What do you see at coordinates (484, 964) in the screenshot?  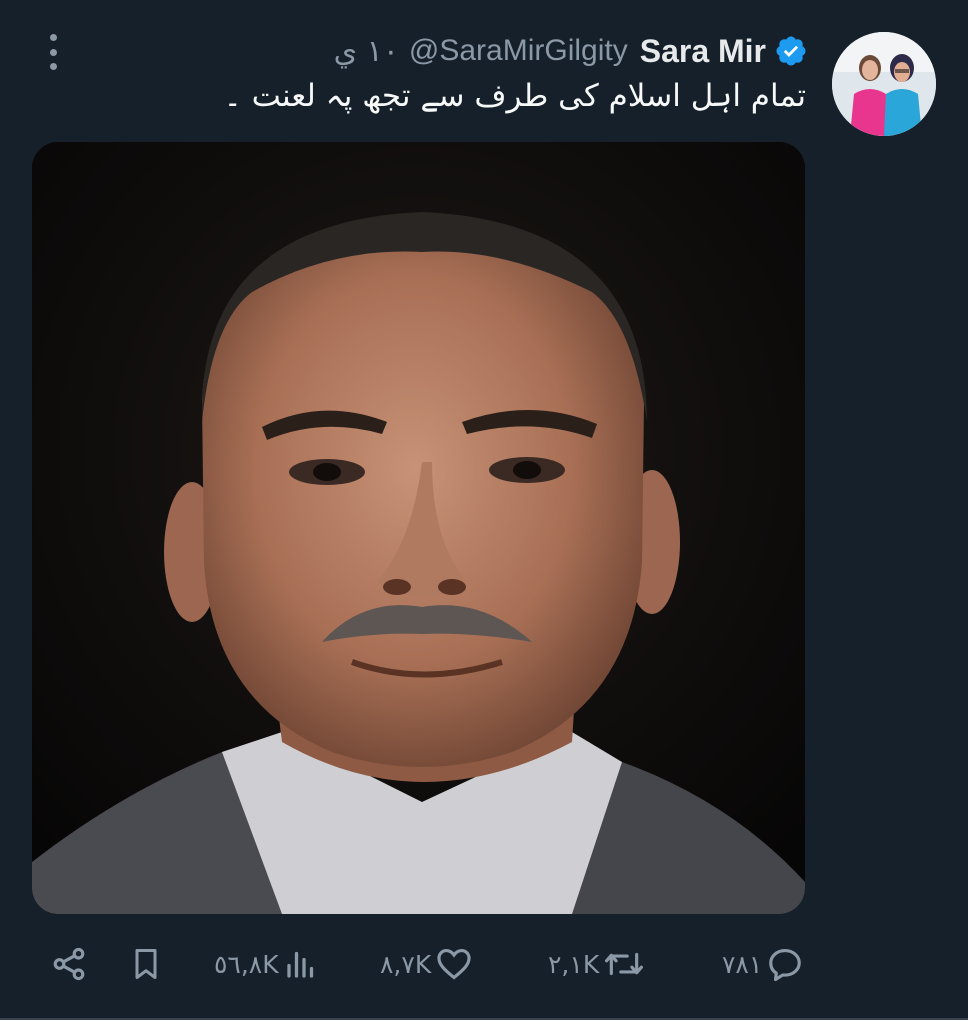 I see `tweet-actions: ٥٦,٨K ٨,٧K ٢,١K ٧٨١` at bounding box center [484, 964].